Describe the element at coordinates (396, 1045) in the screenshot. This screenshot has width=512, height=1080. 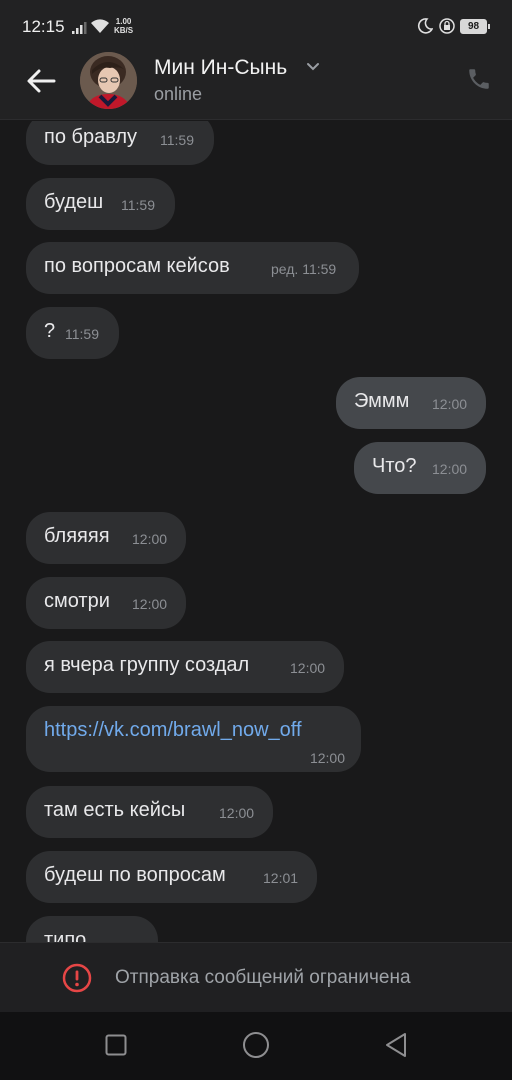
I see `triangle-icon` at that location.